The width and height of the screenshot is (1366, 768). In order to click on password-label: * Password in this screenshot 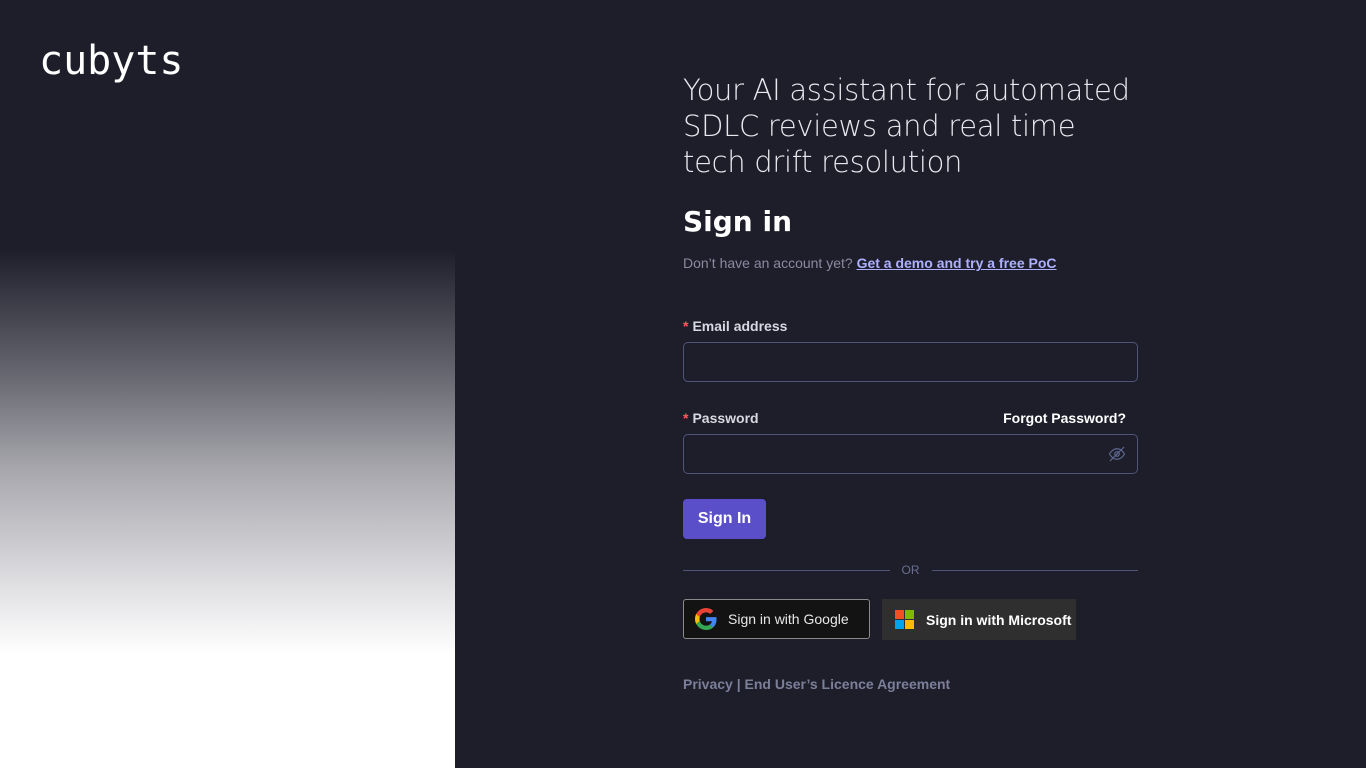, I will do `click(721, 418)`.